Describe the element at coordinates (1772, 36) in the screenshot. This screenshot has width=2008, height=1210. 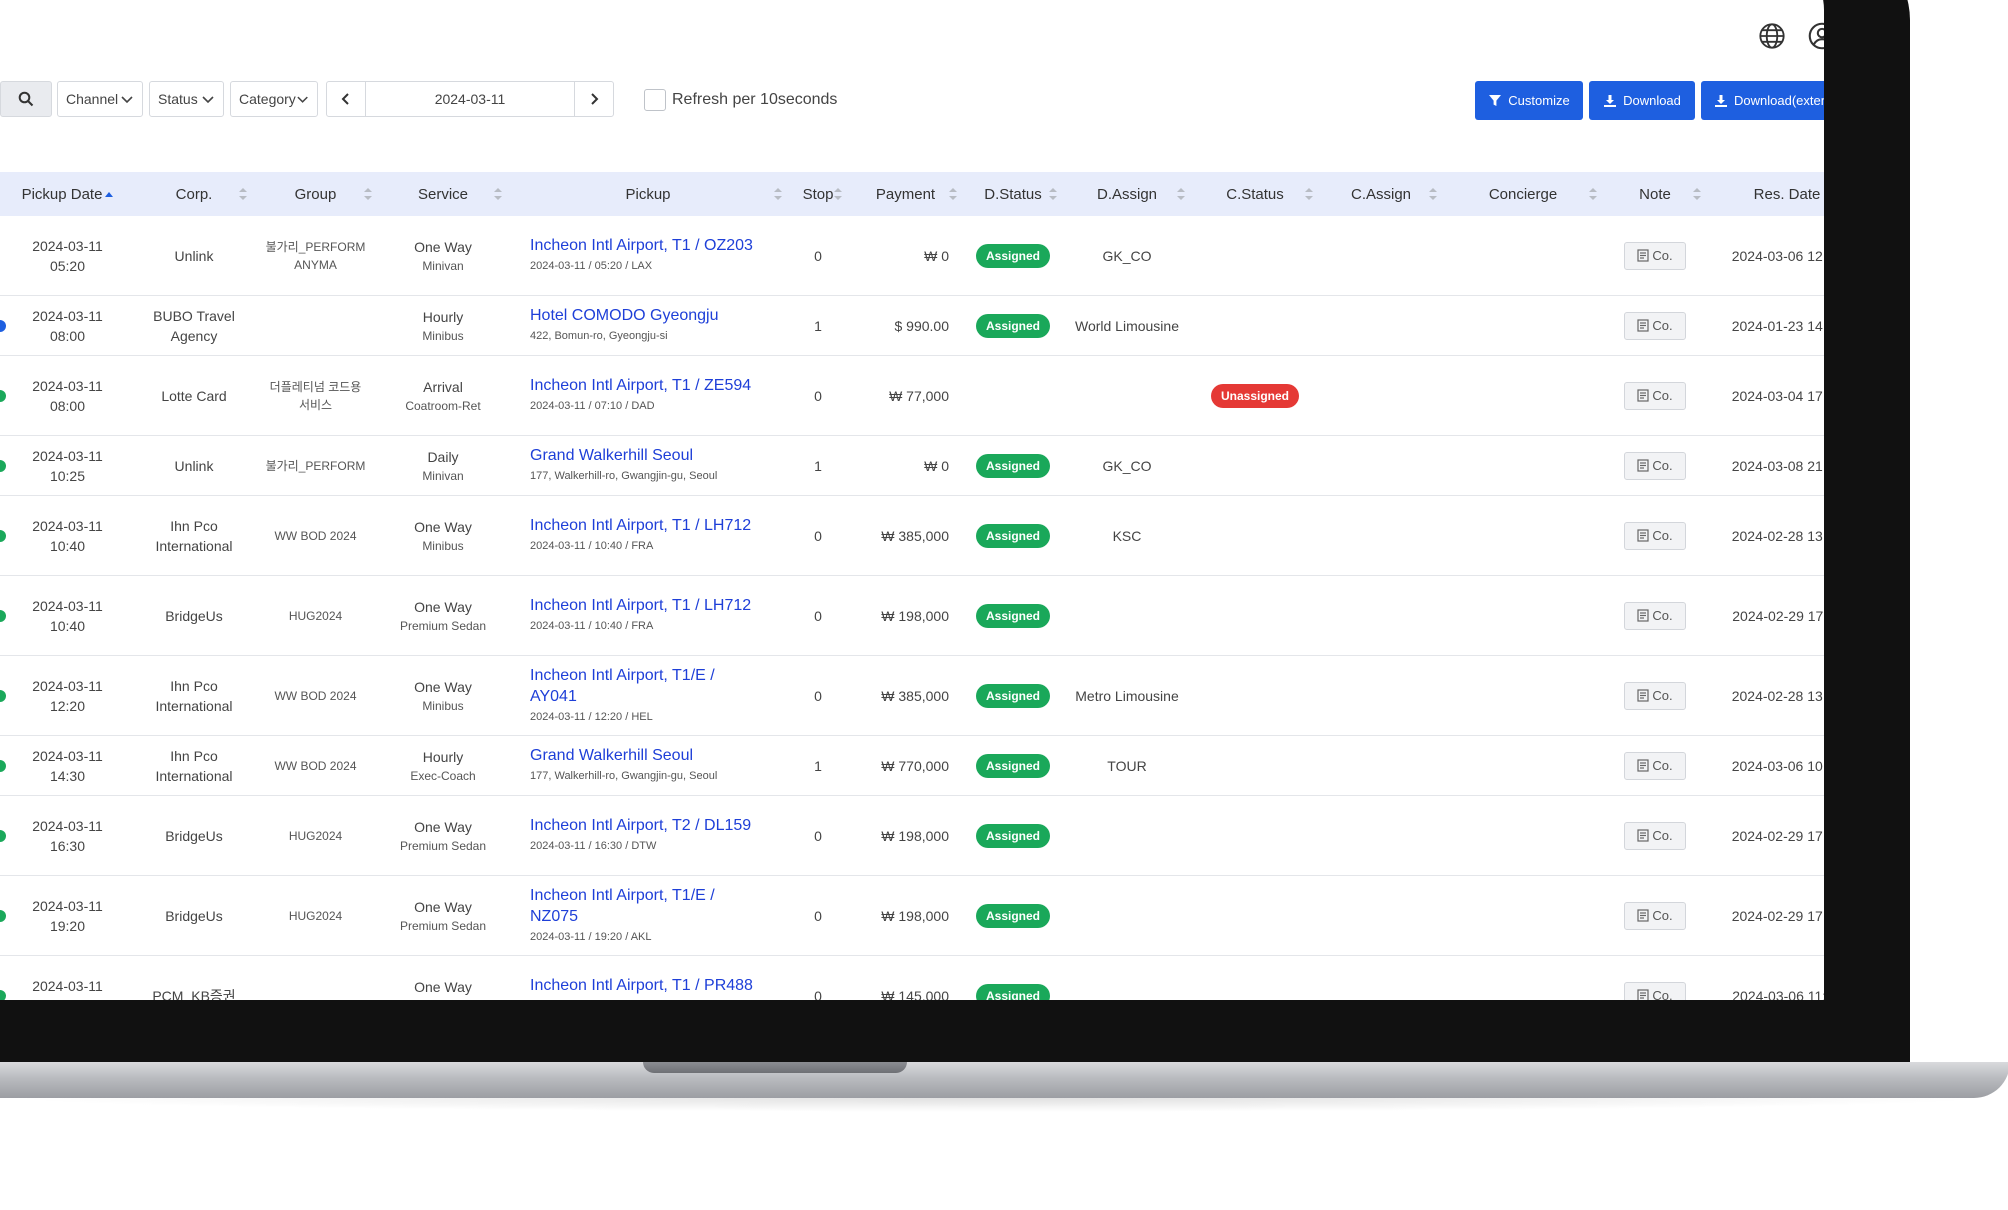
I see `globe-icon` at that location.